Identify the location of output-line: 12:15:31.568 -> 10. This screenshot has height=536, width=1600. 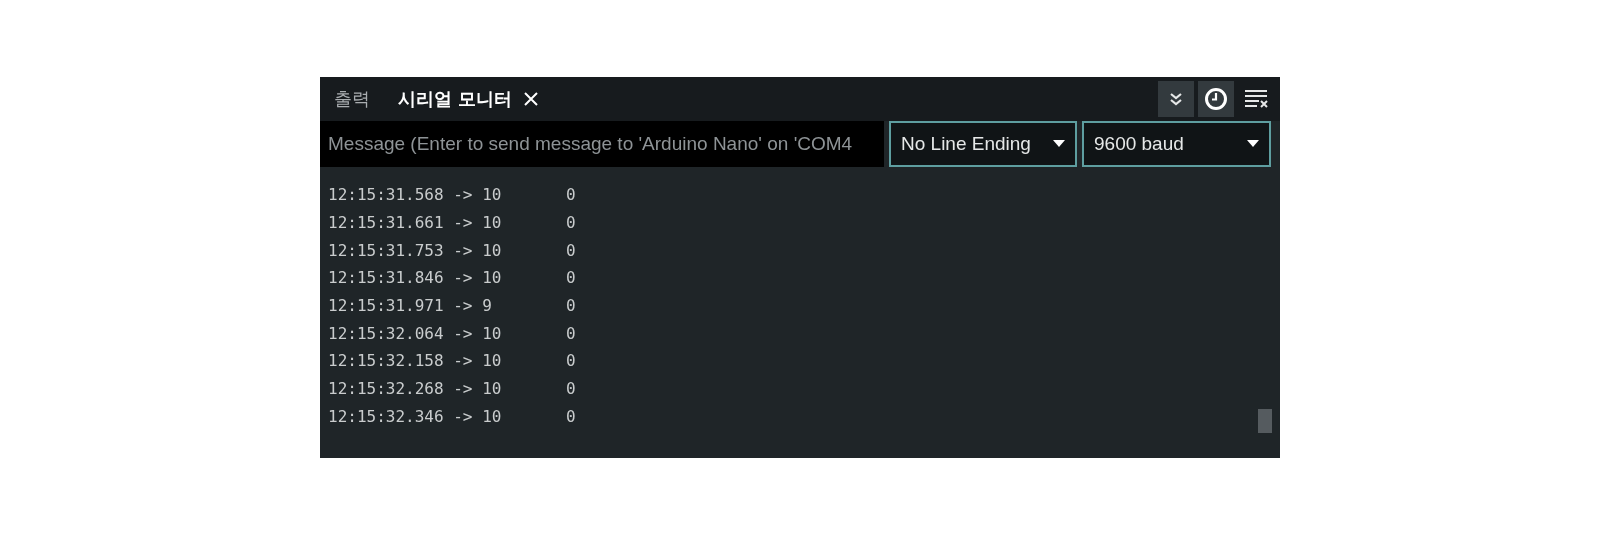
(415, 195).